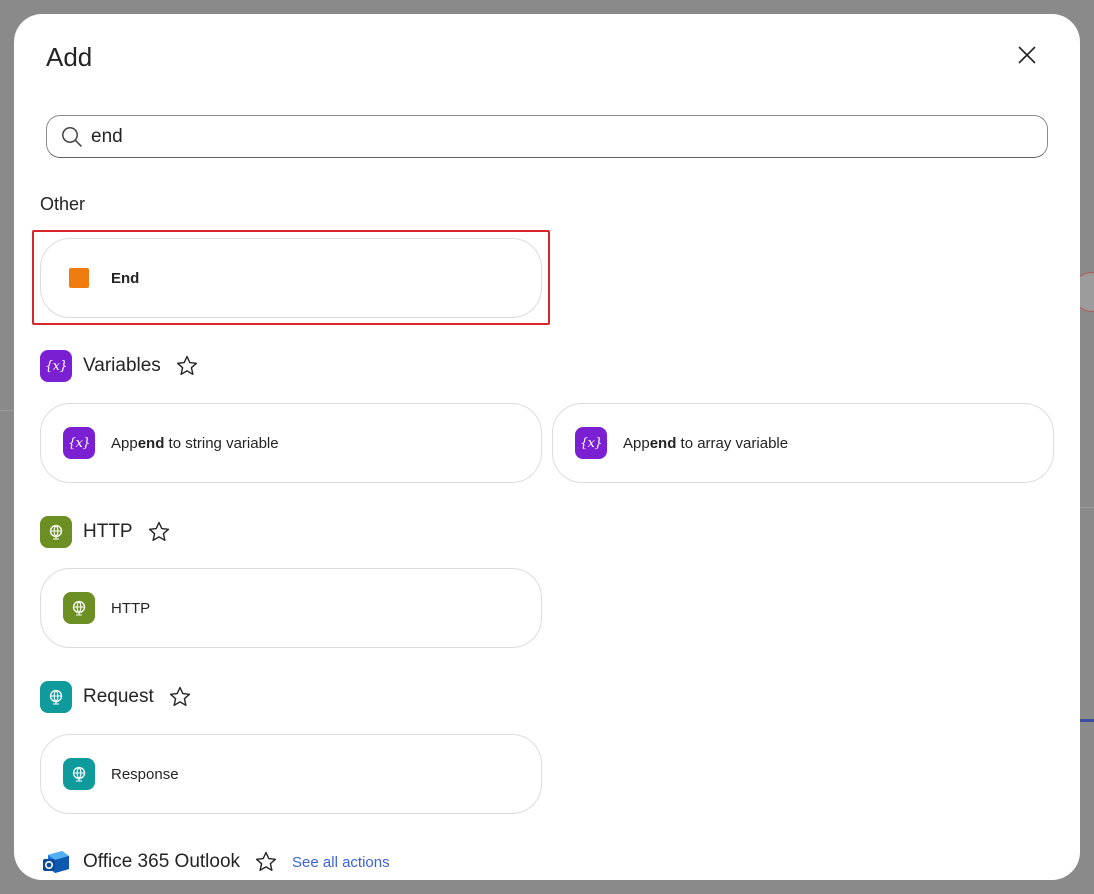 Image resolution: width=1094 pixels, height=894 pixels. Describe the element at coordinates (131, 608) in the screenshot. I see `action-label: HTTP` at that location.